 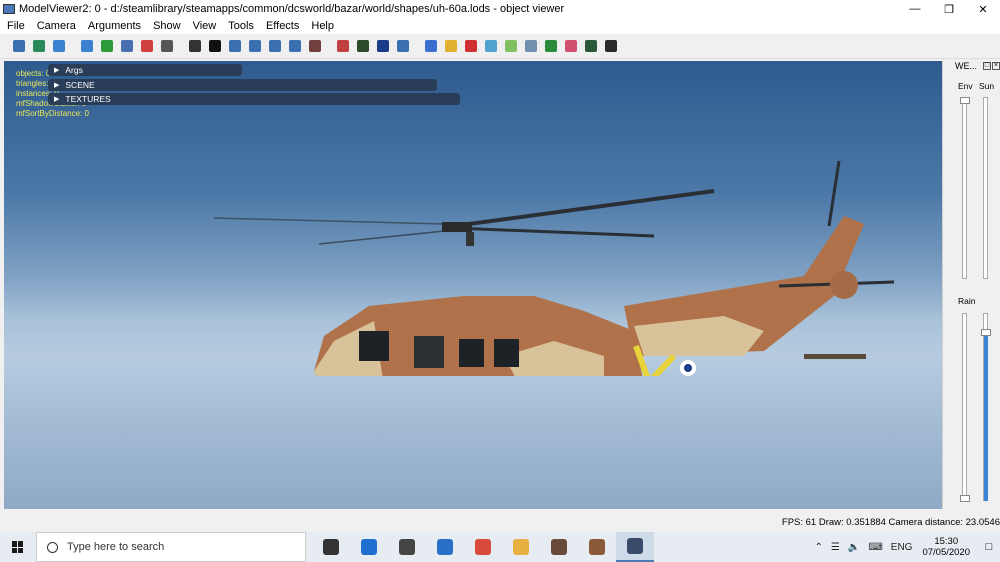 I want to click on menu-arguments: Arguments, so click(x=114, y=26).